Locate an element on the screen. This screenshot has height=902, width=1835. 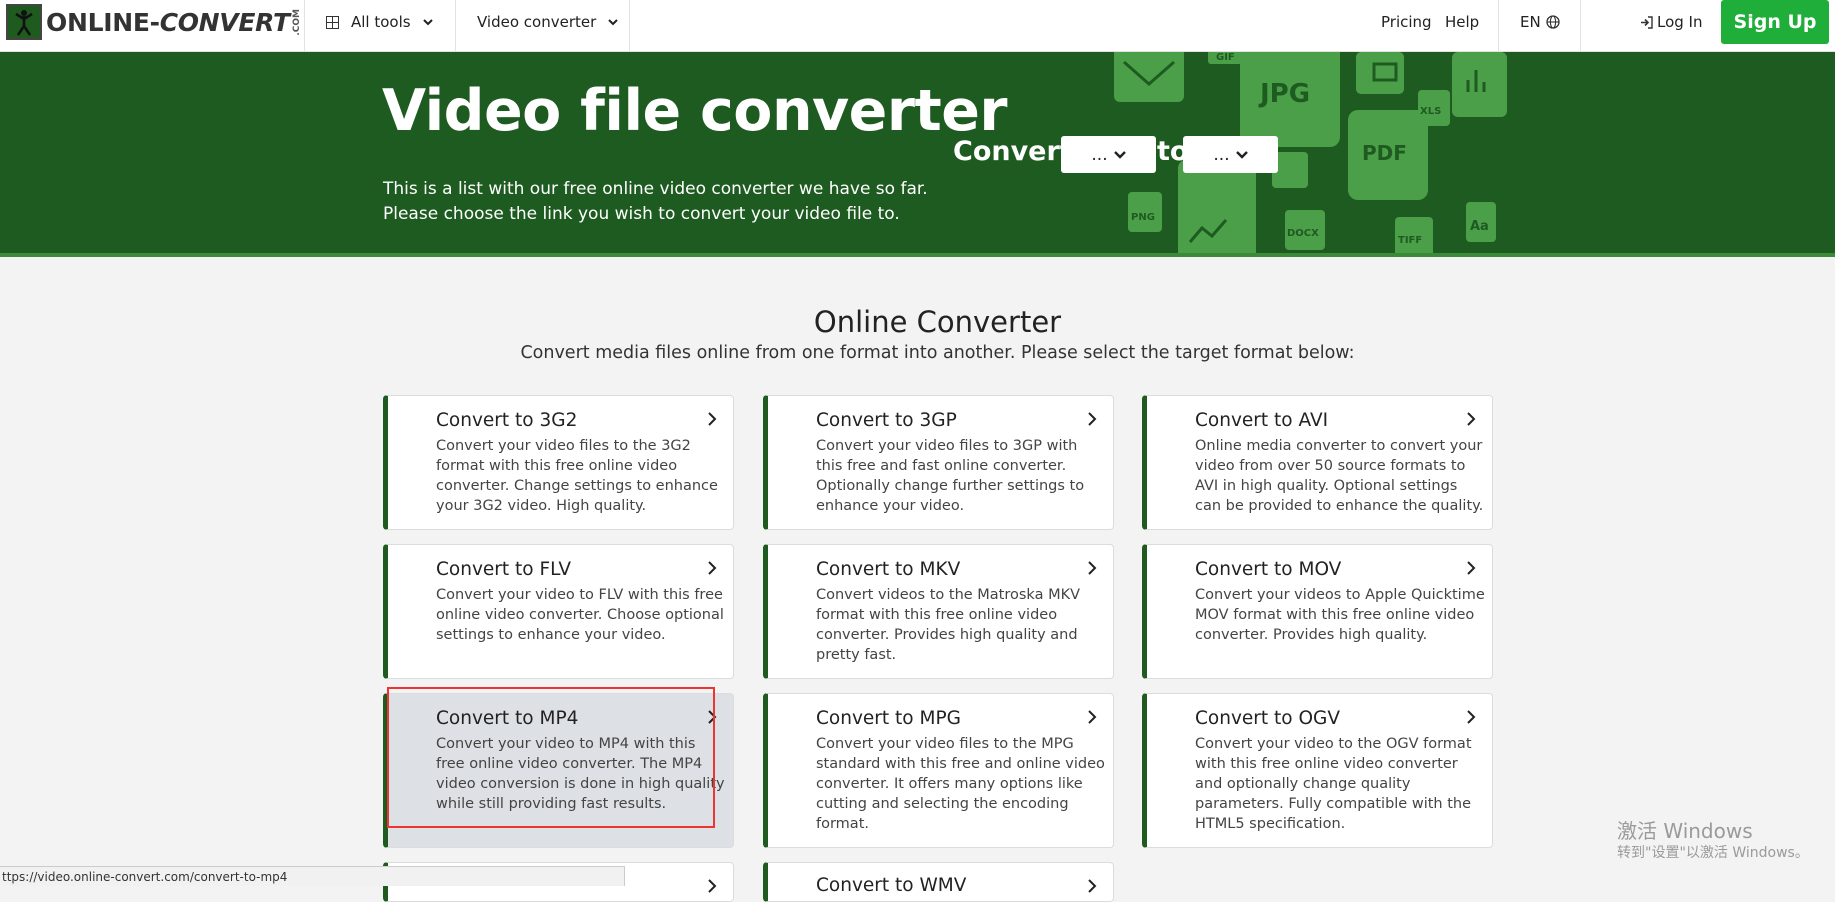
deco-label: Aa is located at coordinates (1479, 226).